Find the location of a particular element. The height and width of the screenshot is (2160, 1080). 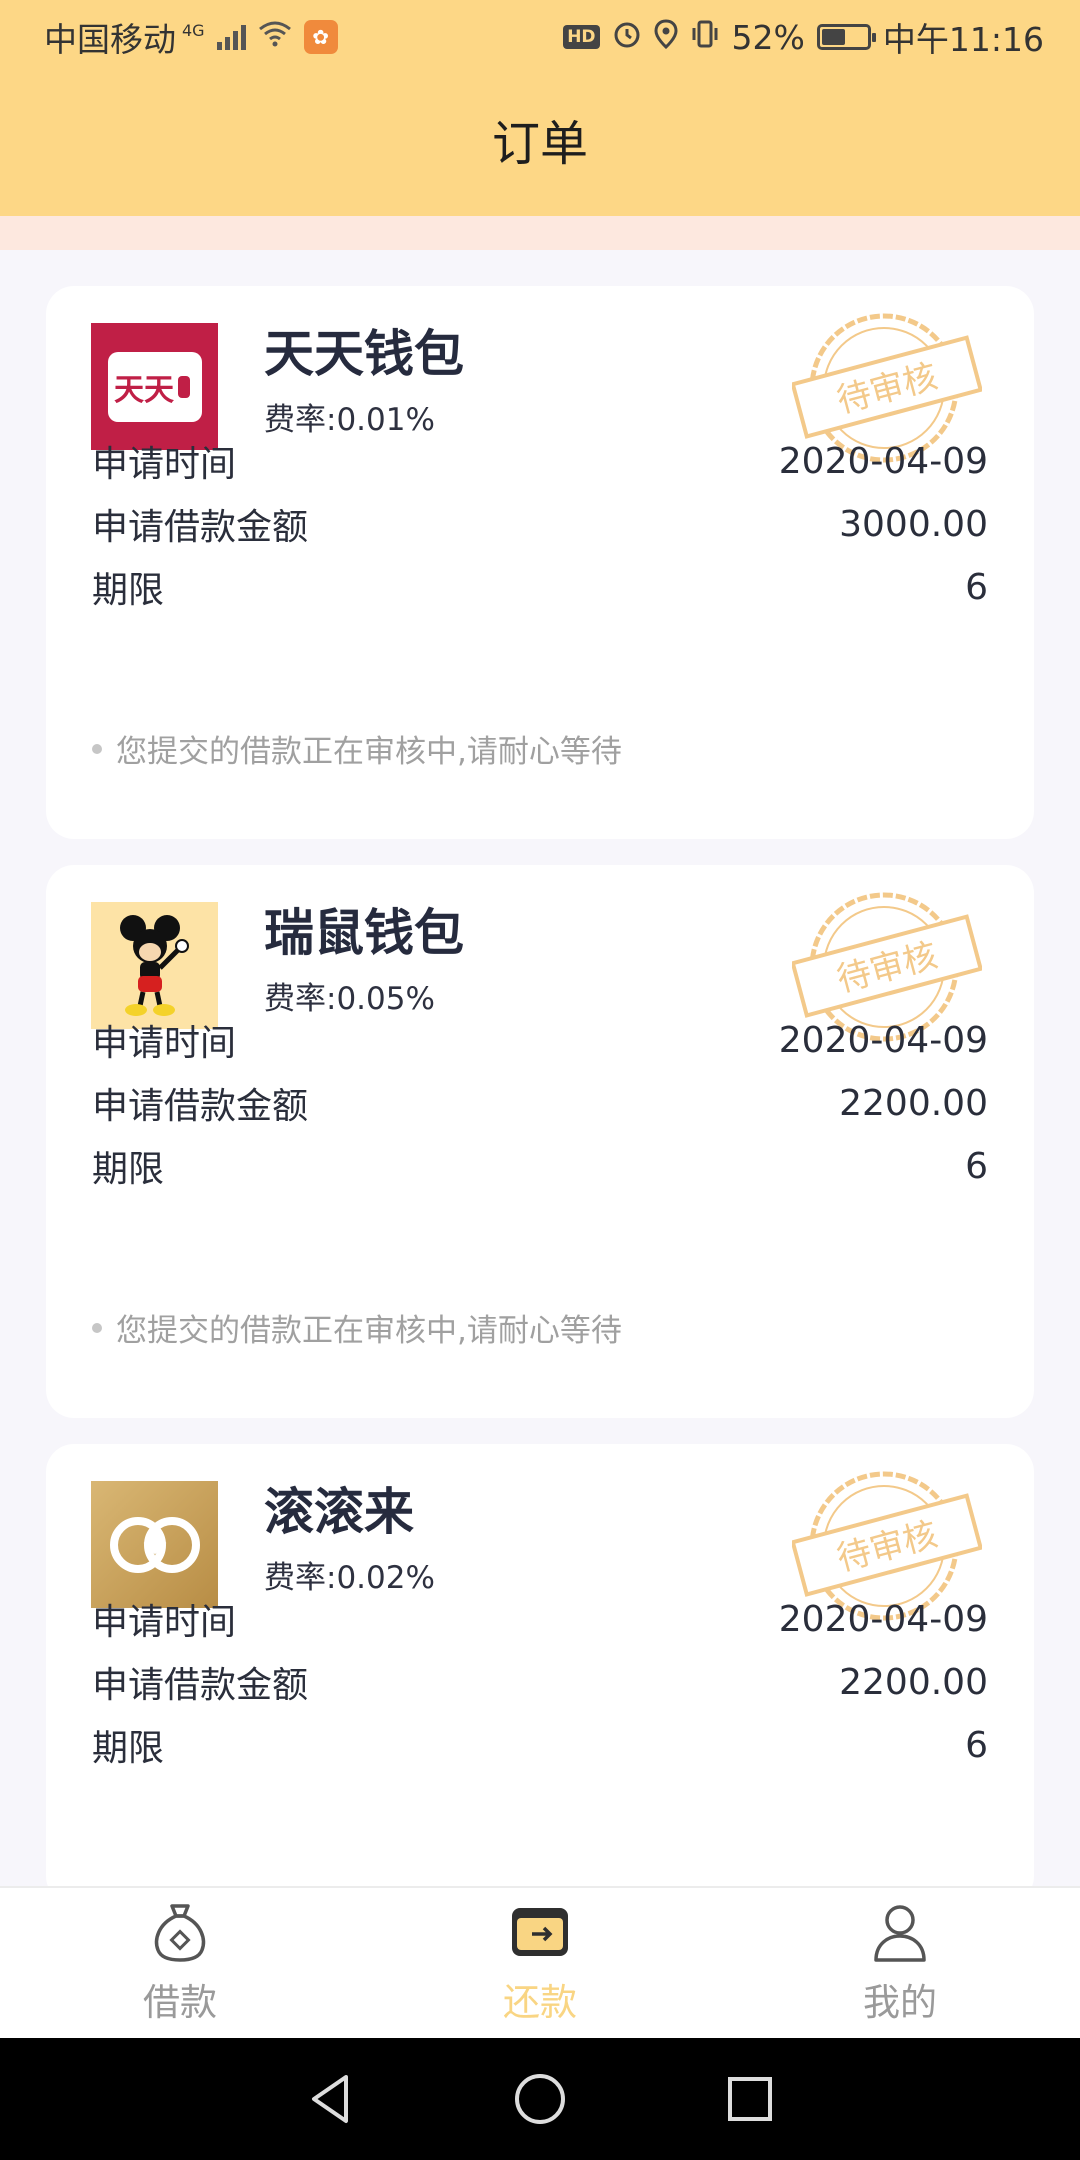

recents-icon is located at coordinates (750, 2099).